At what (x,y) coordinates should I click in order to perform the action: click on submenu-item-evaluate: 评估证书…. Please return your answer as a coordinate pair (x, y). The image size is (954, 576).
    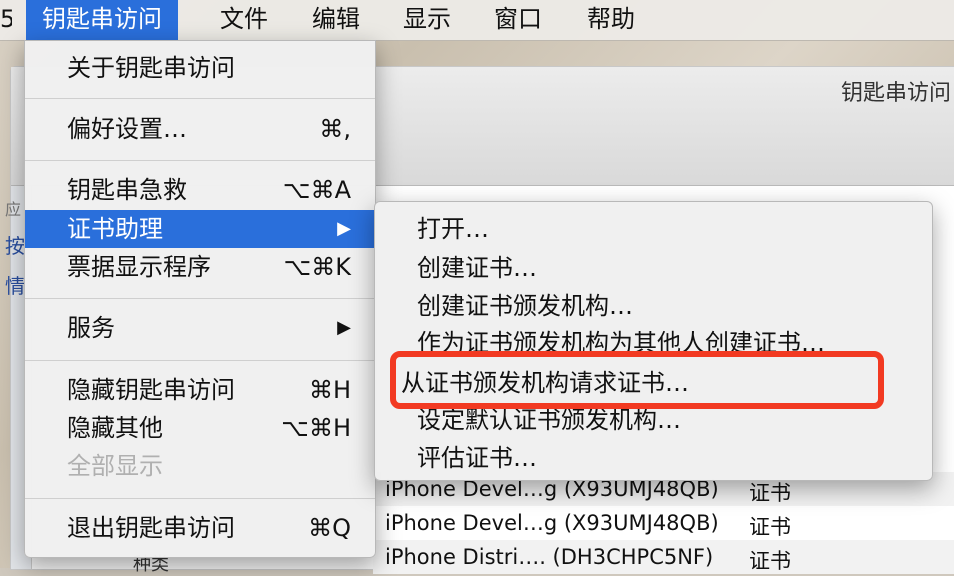
    Looking at the image, I should click on (653, 458).